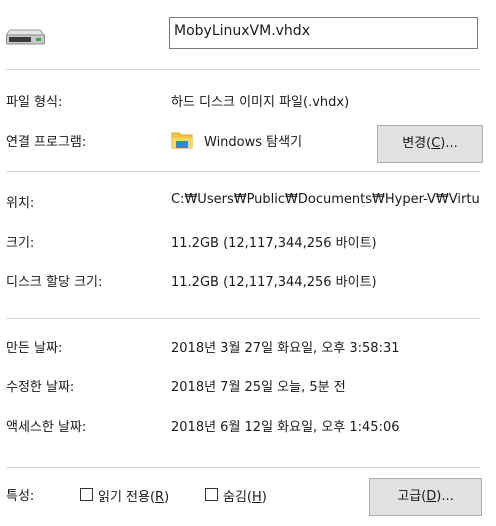  What do you see at coordinates (274, 243) in the screenshot?
I see `size-value: 11.2GB (12,117,344,256 바이트)` at bounding box center [274, 243].